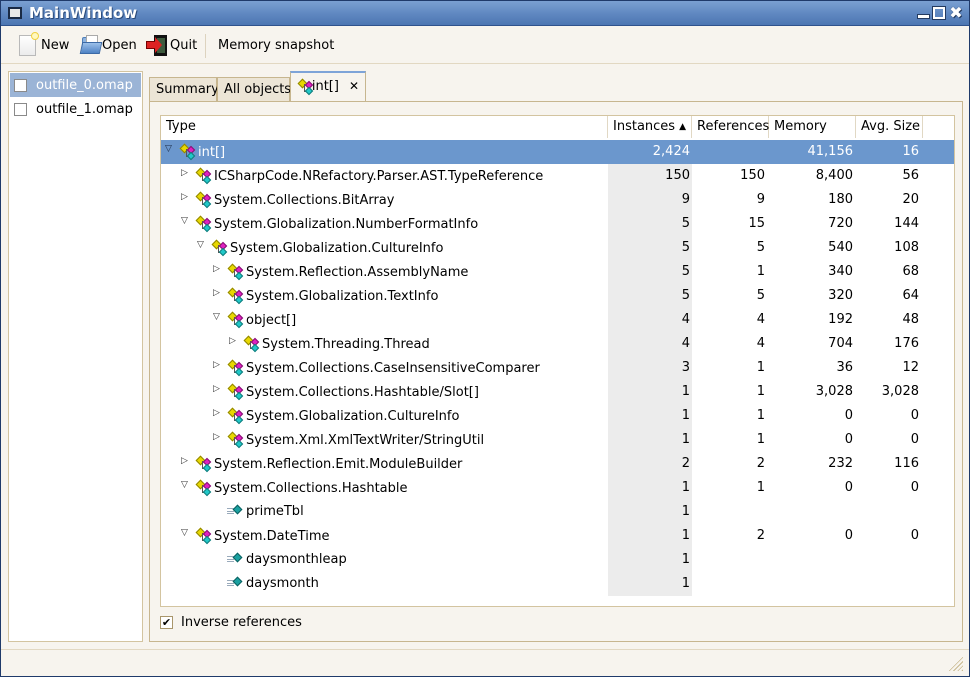 This screenshot has width=970, height=677. I want to click on column-header-instances: Instances ▲, so click(650, 127).